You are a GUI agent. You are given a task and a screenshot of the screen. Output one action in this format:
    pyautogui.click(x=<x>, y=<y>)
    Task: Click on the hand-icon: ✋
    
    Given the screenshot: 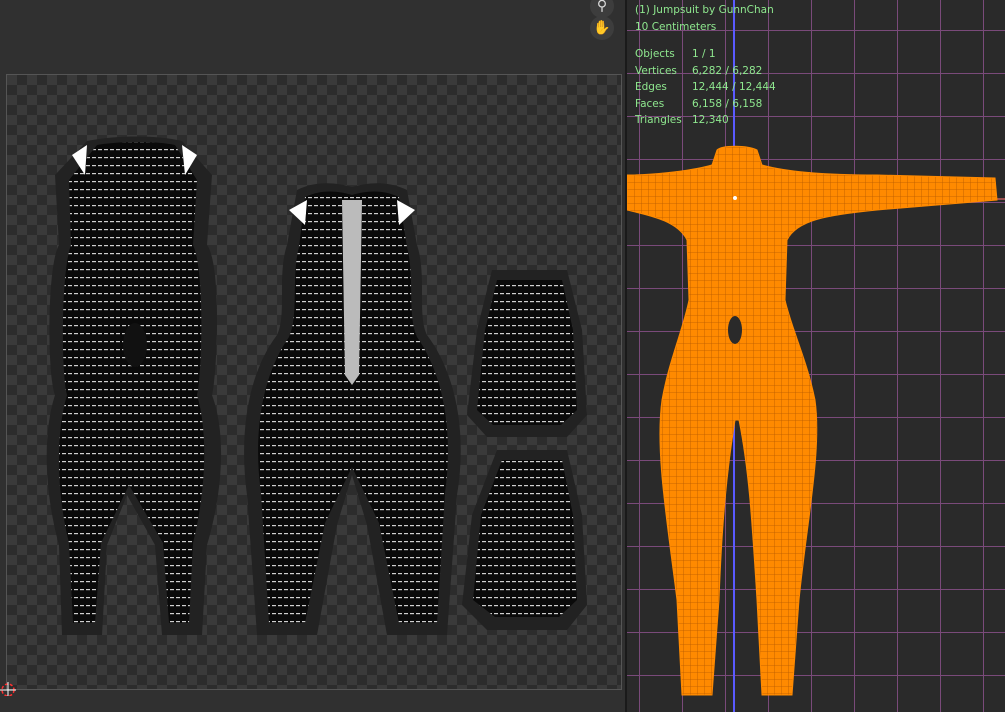 What is the action you would take?
    pyautogui.click(x=602, y=28)
    